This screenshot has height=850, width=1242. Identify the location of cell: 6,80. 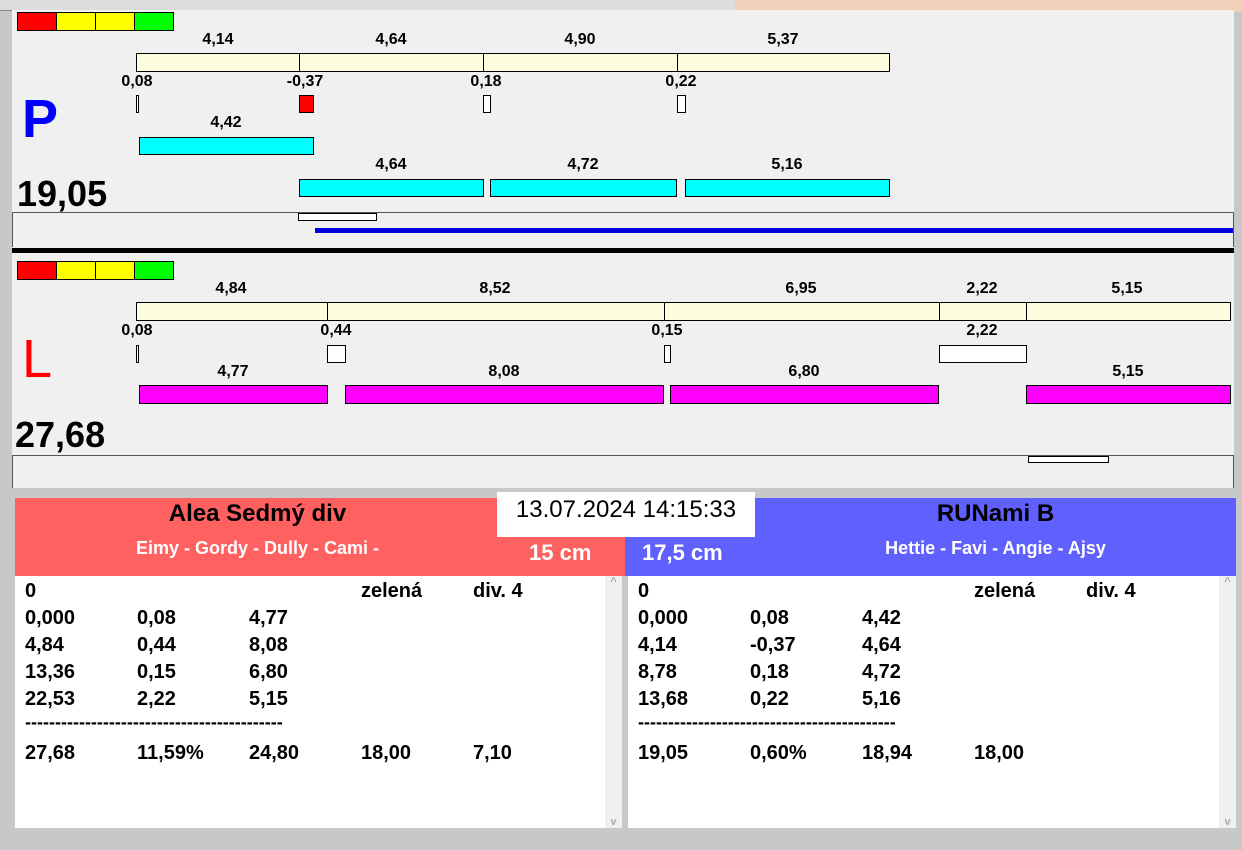
(268, 672).